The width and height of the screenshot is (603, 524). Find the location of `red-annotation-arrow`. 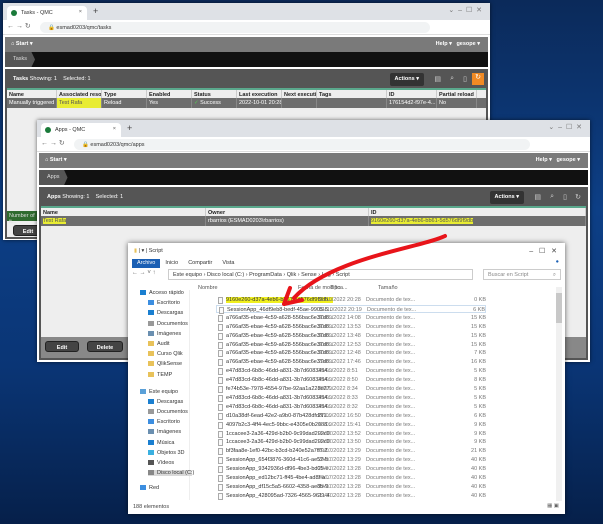

red-annotation-arrow is located at coordinates (364, 270).